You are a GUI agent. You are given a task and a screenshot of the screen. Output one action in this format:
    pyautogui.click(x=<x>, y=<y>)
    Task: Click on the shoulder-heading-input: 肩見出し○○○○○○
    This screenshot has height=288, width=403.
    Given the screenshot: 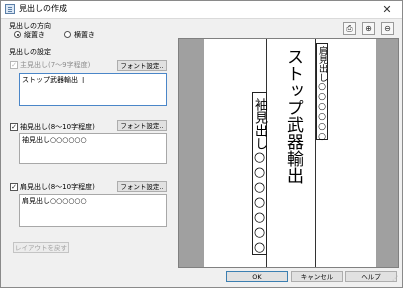 What is the action you would take?
    pyautogui.click(x=93, y=210)
    